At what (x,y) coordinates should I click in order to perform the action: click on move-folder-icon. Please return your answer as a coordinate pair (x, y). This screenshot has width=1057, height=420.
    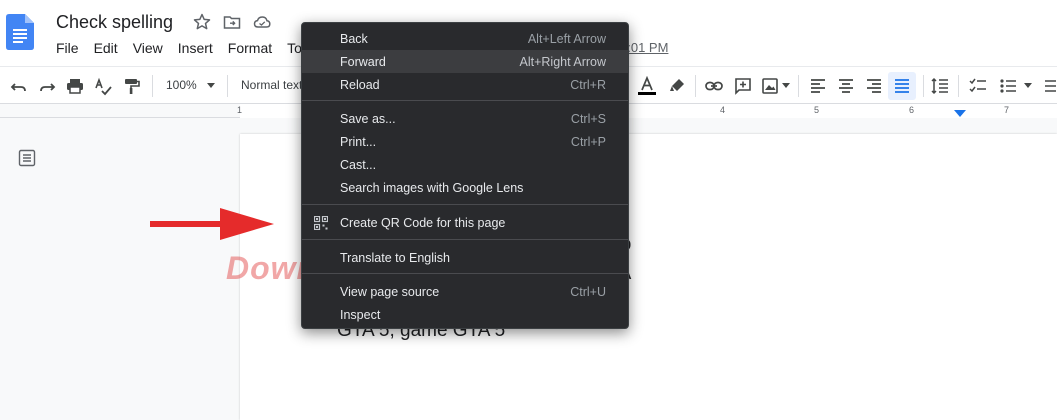
    Looking at the image, I should click on (232, 22).